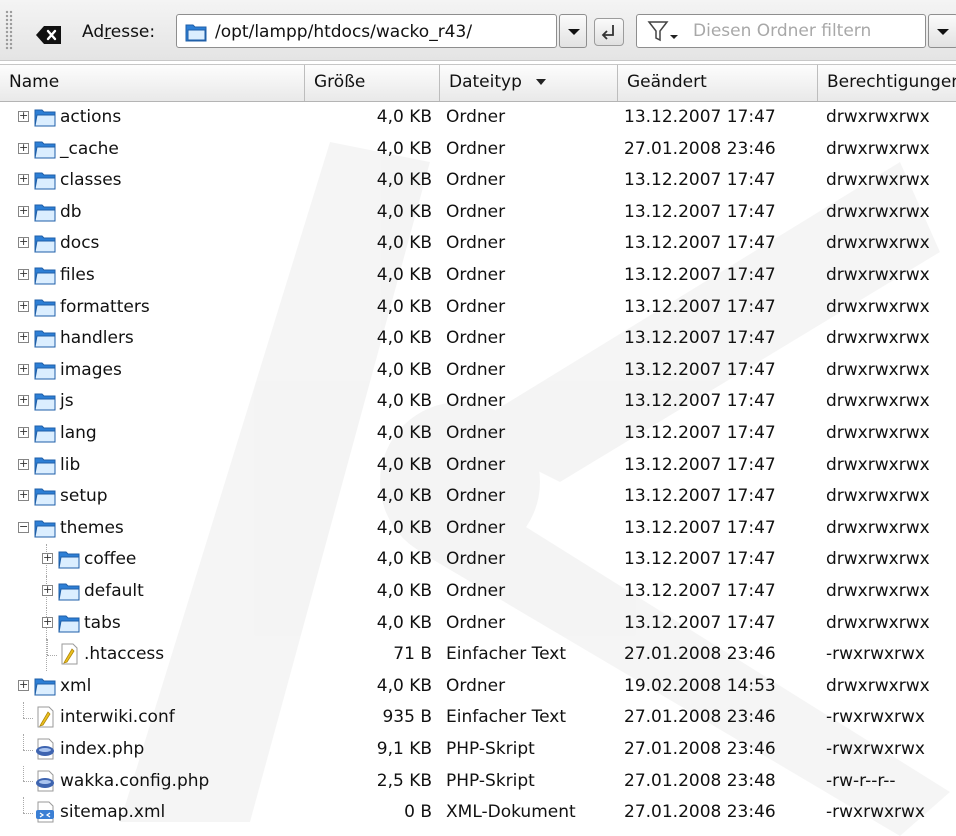 This screenshot has width=956, height=836. I want to click on modified-cell: 19.02.2008 14:53, so click(700, 685).